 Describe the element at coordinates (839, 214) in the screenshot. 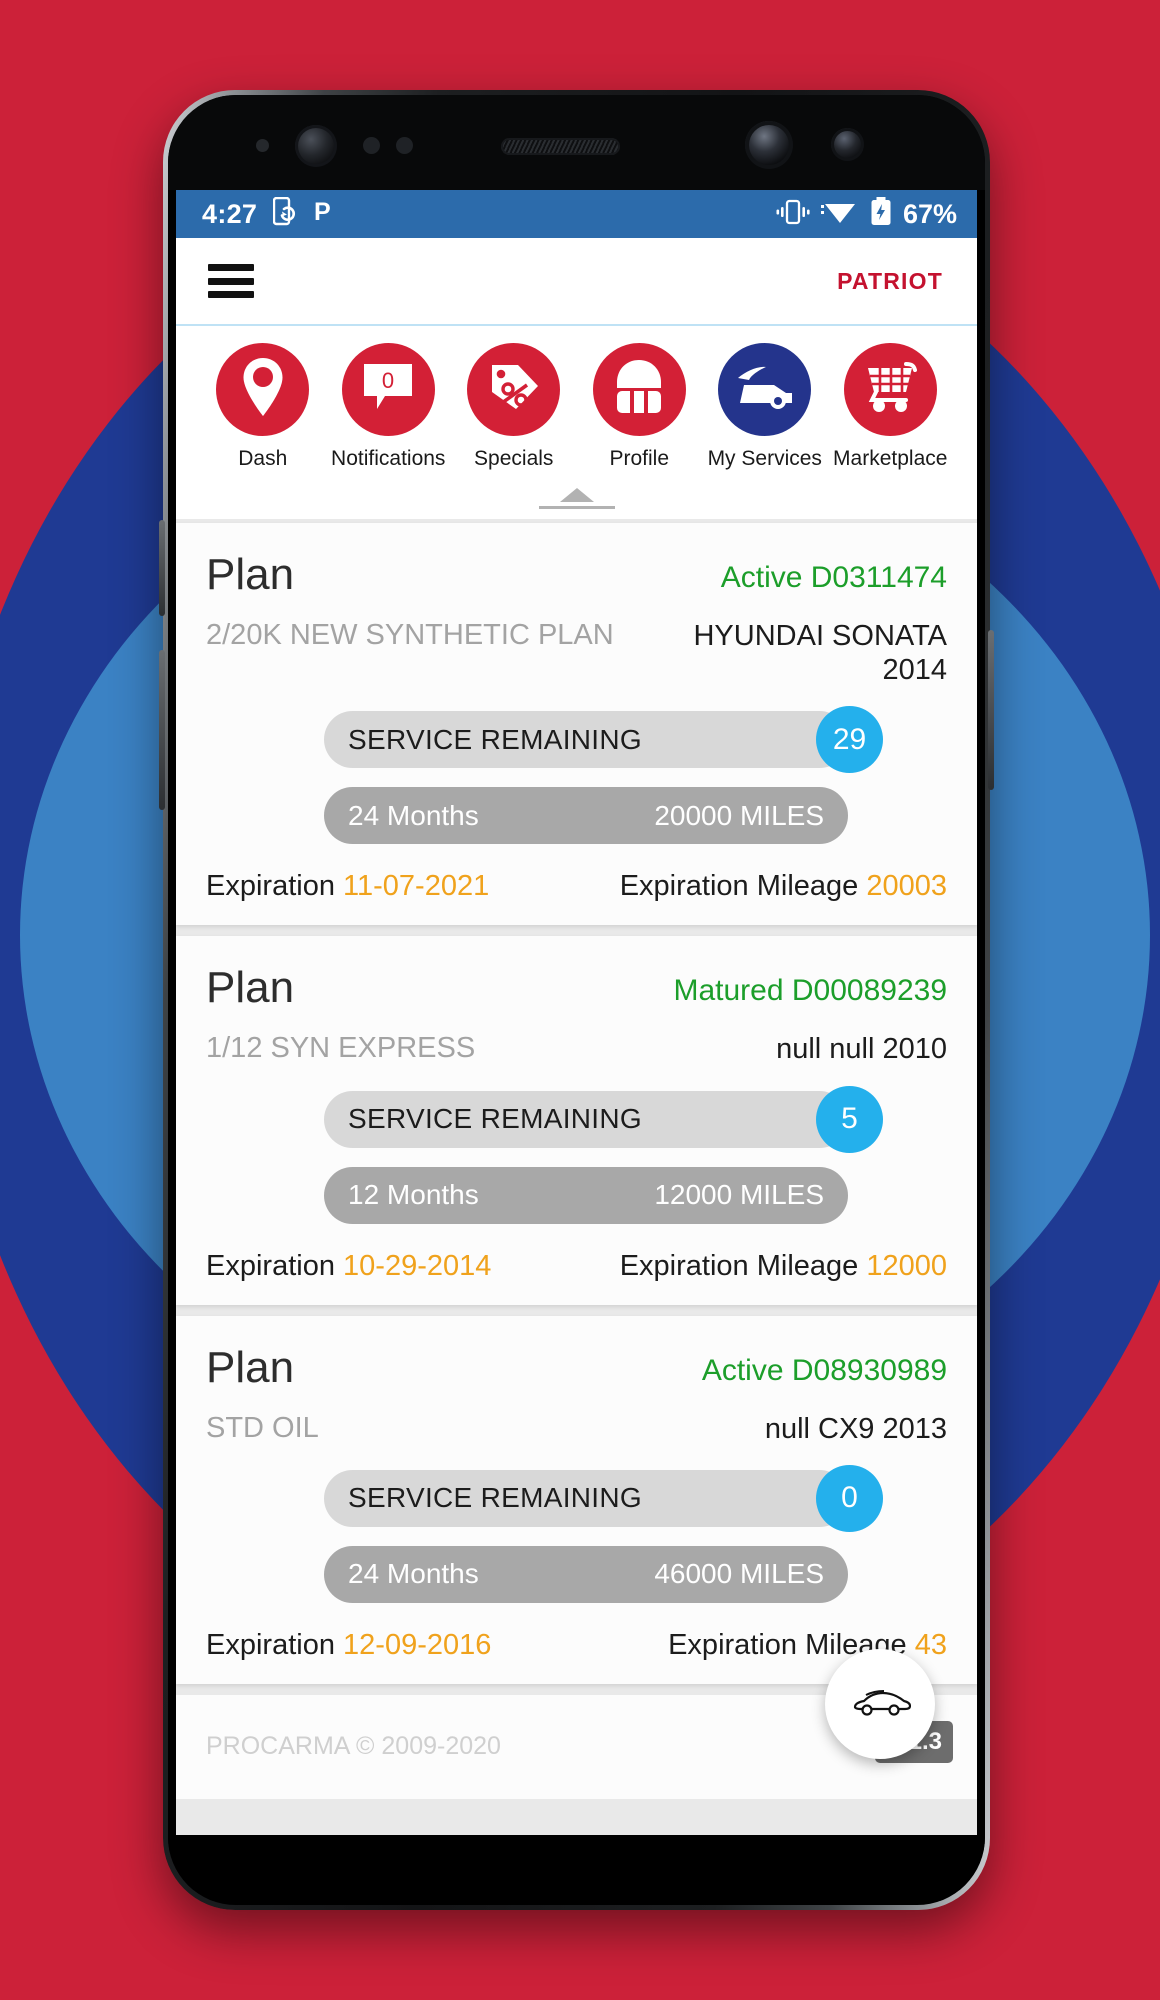

I see `wifi-icon` at that location.